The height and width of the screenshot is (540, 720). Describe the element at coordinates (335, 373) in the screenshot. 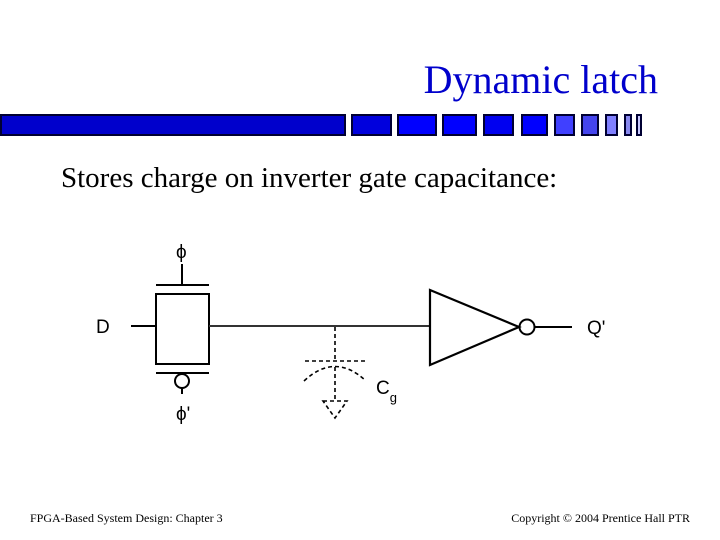

I see `gate-capacitance` at that location.